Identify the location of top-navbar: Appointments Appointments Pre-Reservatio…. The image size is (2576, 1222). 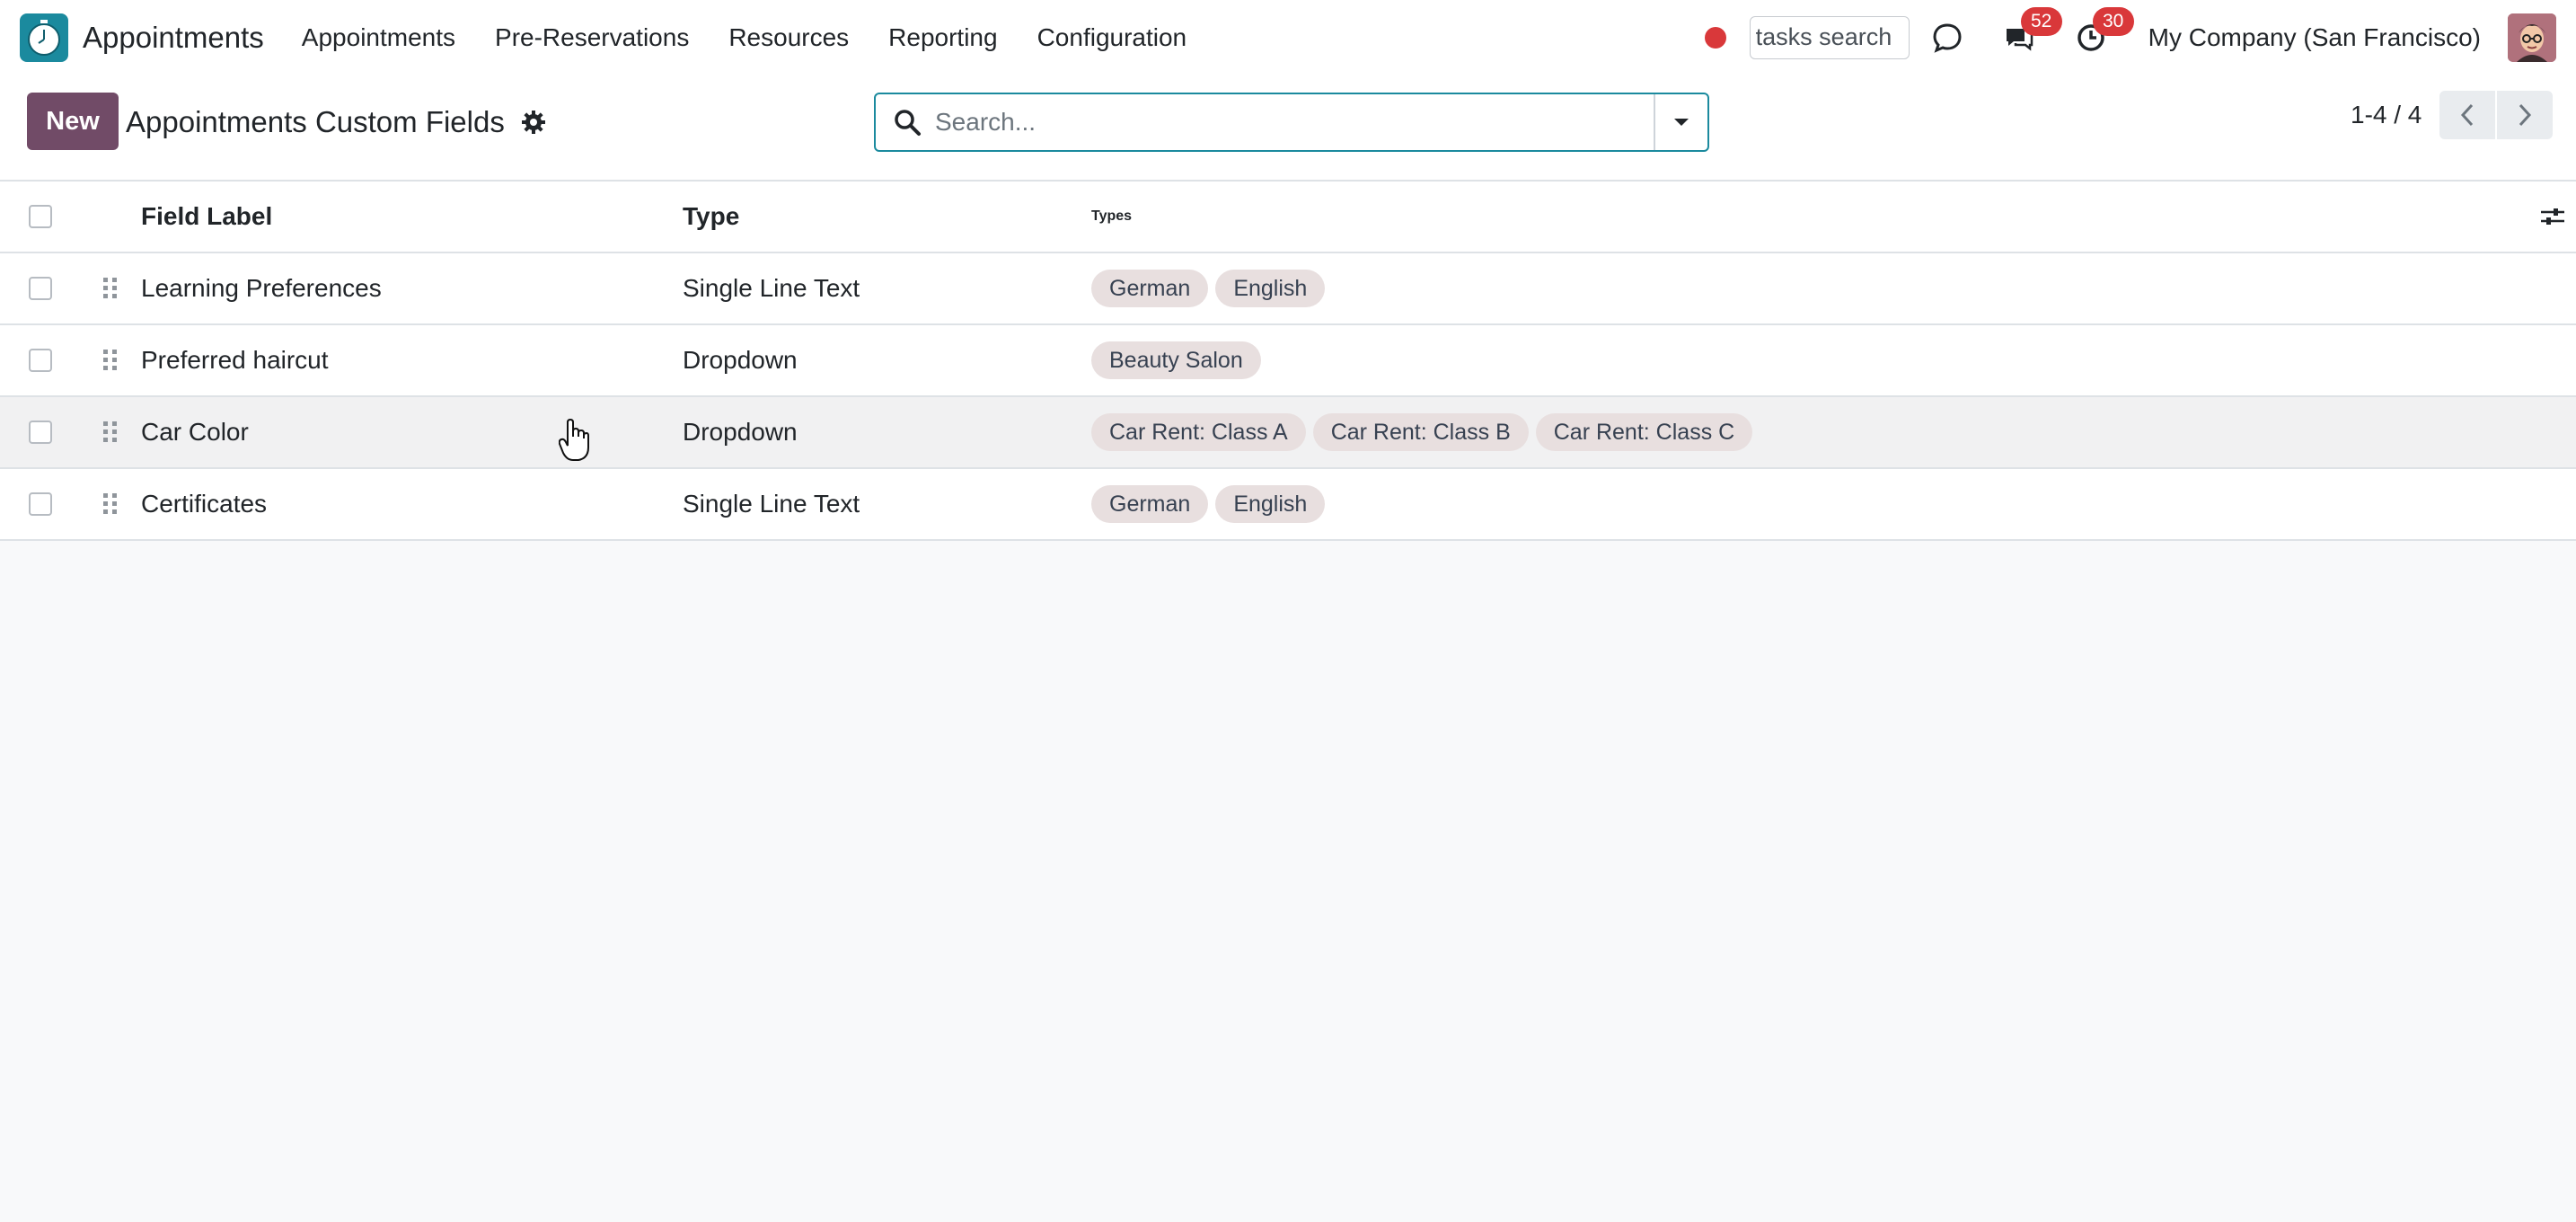
(1288, 37).